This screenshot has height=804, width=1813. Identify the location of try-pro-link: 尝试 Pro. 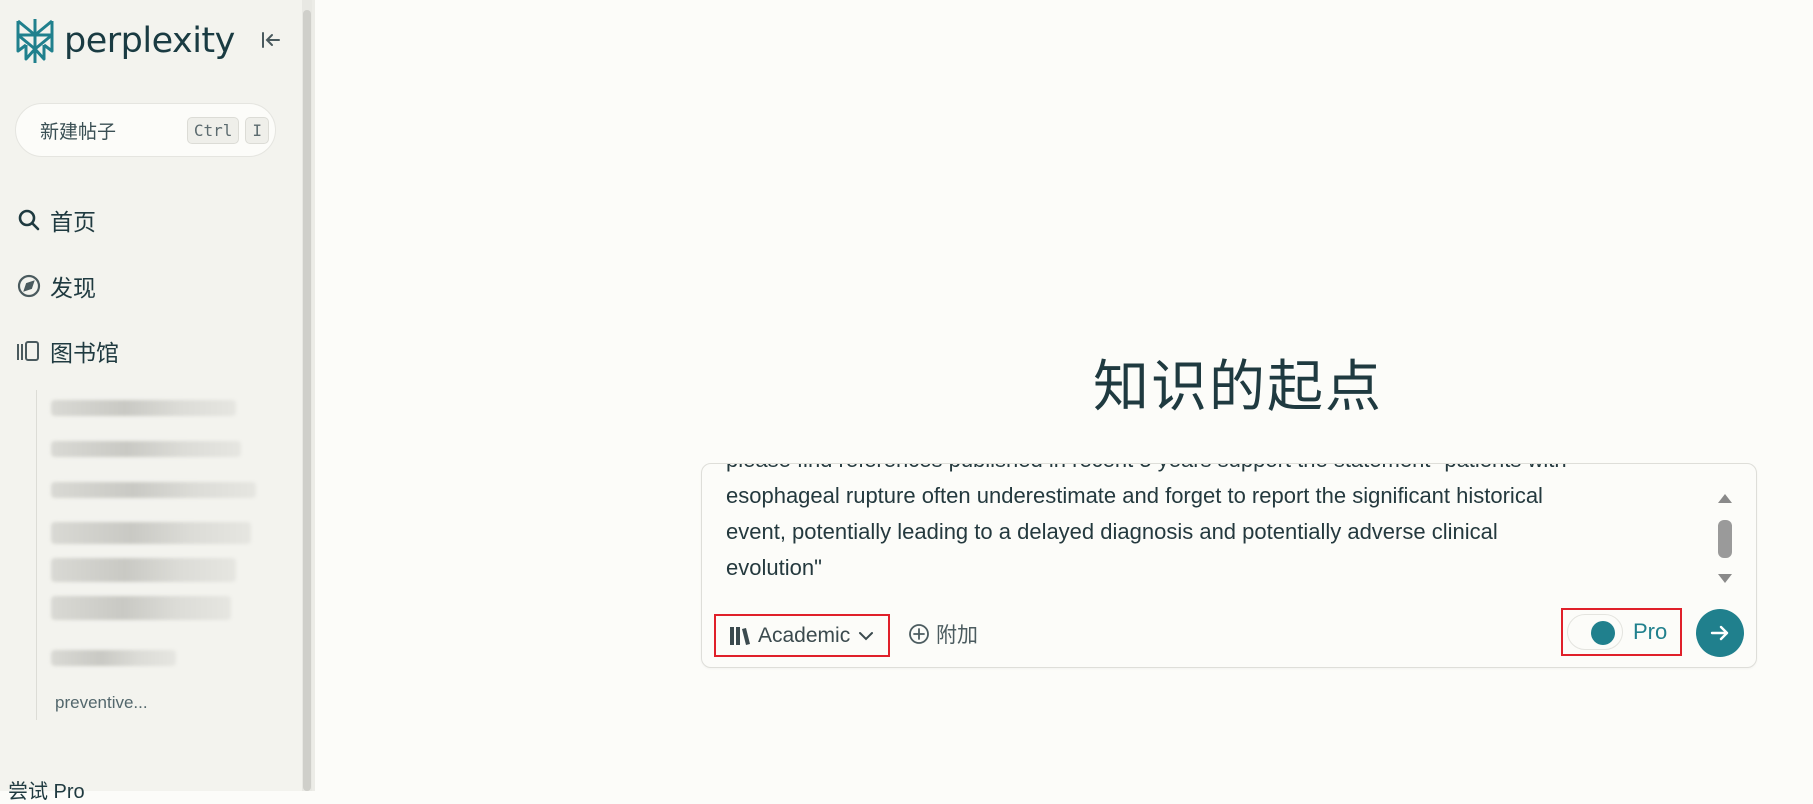
(46, 789).